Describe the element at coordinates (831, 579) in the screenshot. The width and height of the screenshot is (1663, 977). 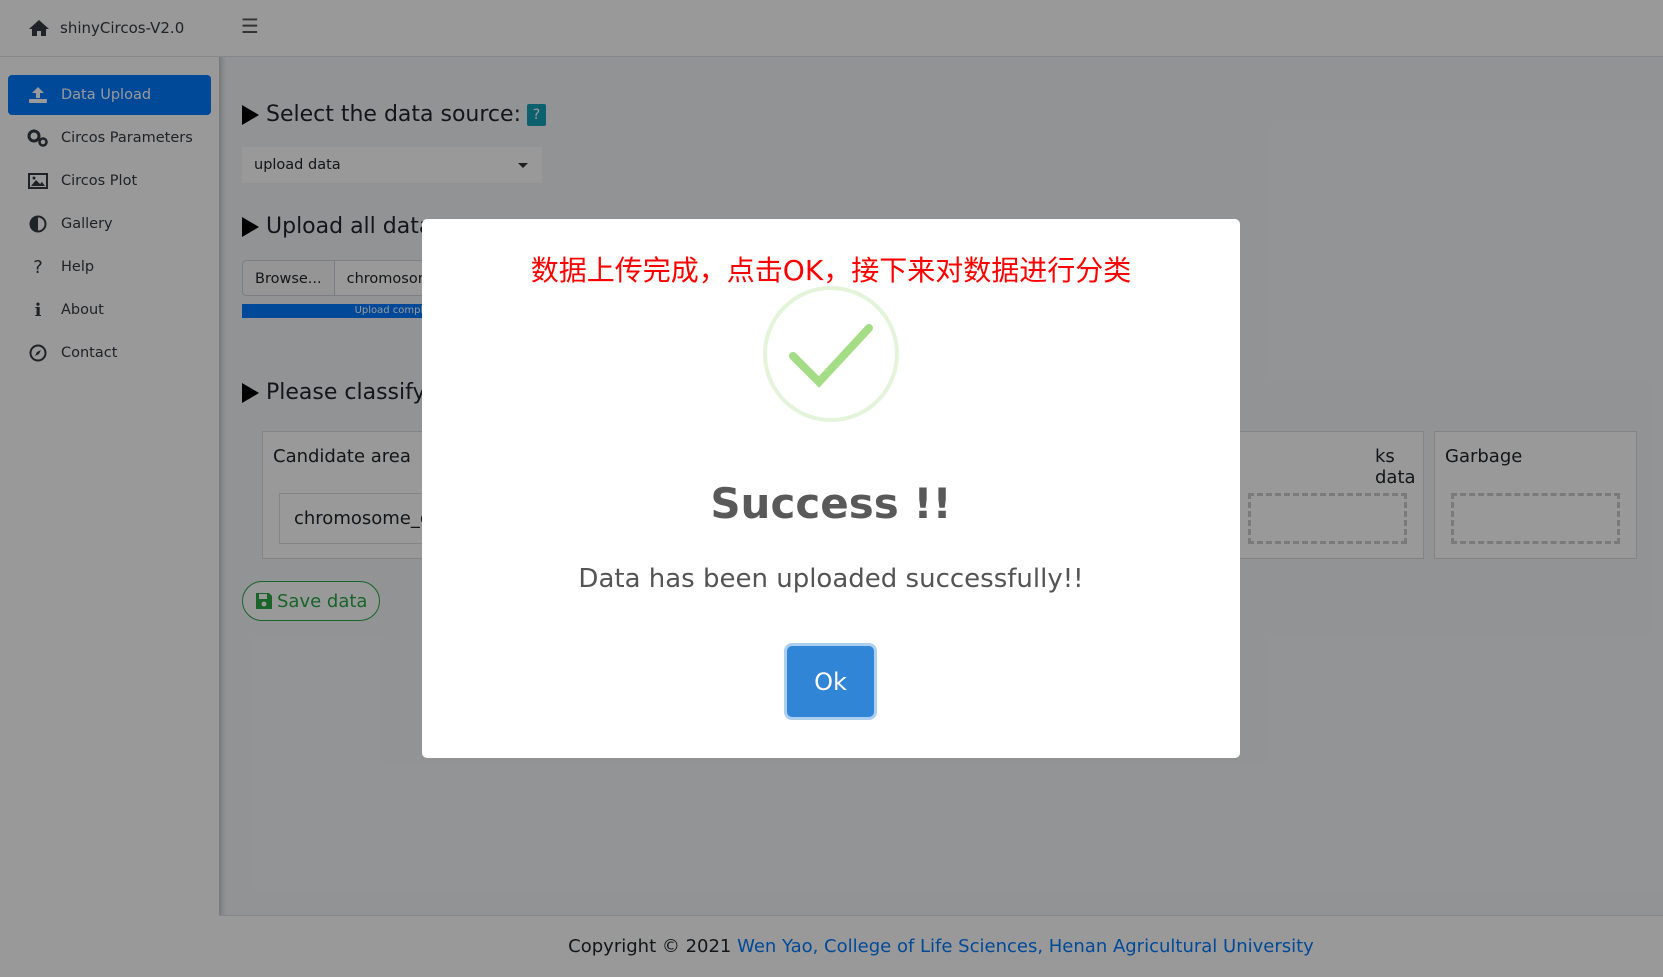
I see `modal-message: Data has been uploaded successfully!!` at that location.